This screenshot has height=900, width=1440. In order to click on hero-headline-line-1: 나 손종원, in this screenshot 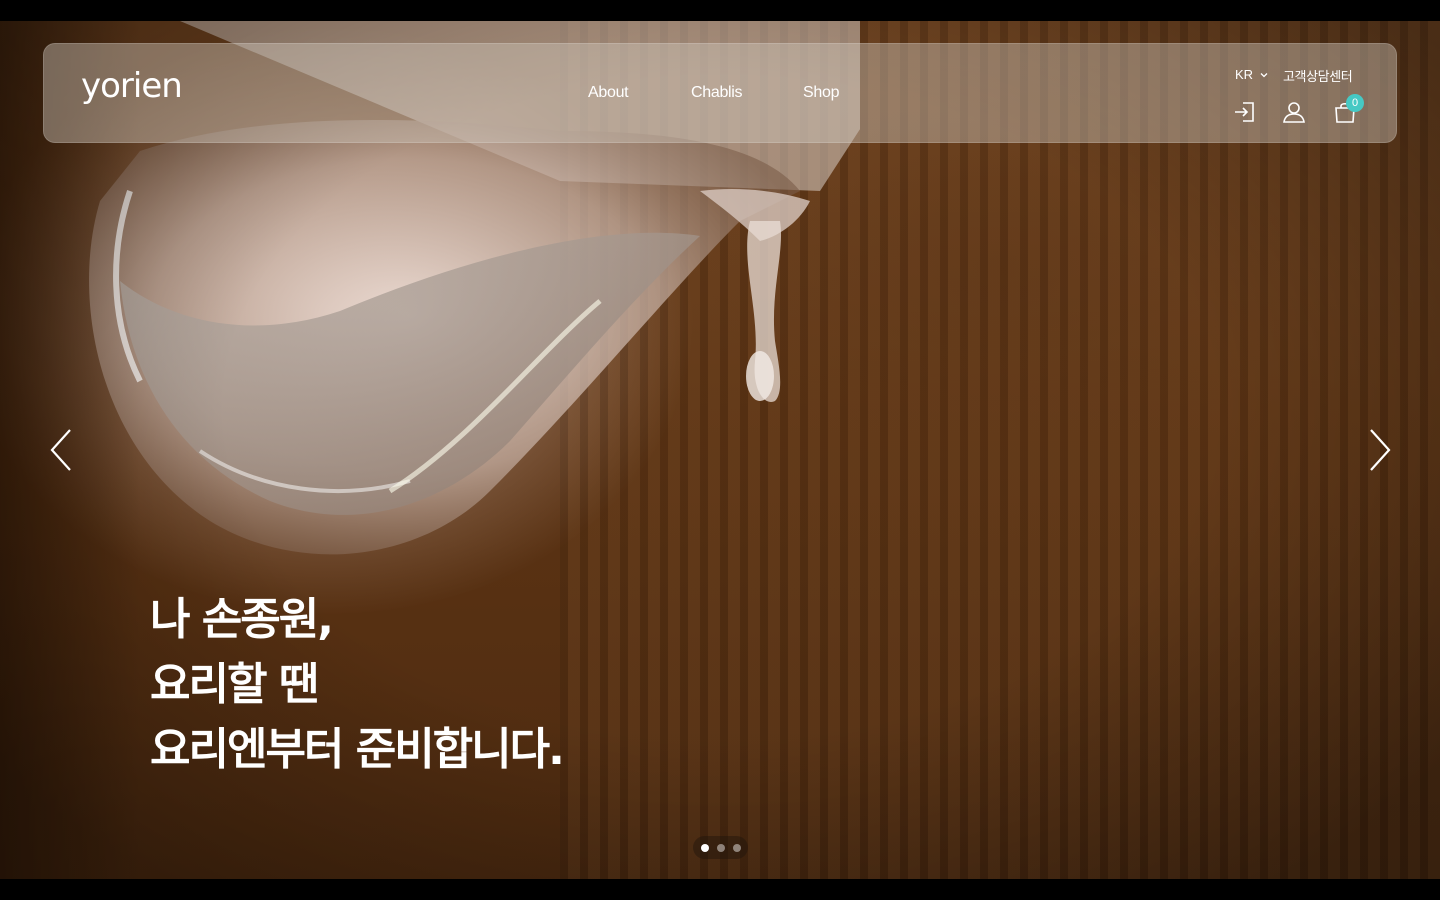, I will do `click(242, 619)`.